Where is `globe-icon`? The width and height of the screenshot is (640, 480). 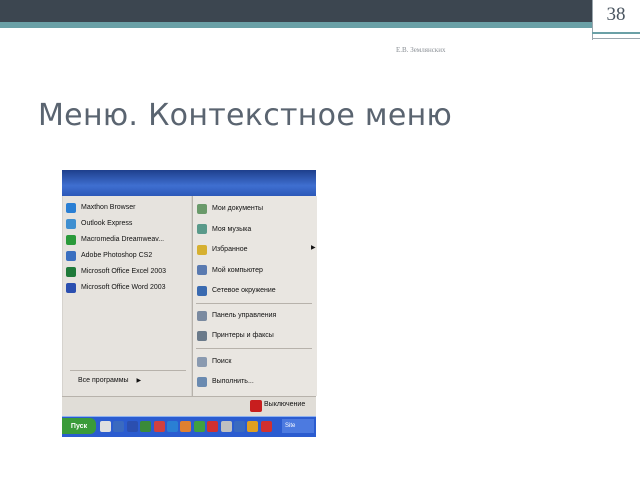 globe-icon is located at coordinates (71, 207).